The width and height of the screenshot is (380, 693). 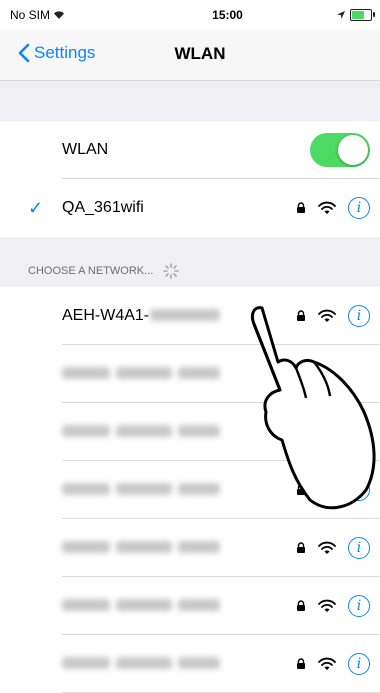 I want to click on network-row: AEH-W4A1- i, so click(x=190, y=316).